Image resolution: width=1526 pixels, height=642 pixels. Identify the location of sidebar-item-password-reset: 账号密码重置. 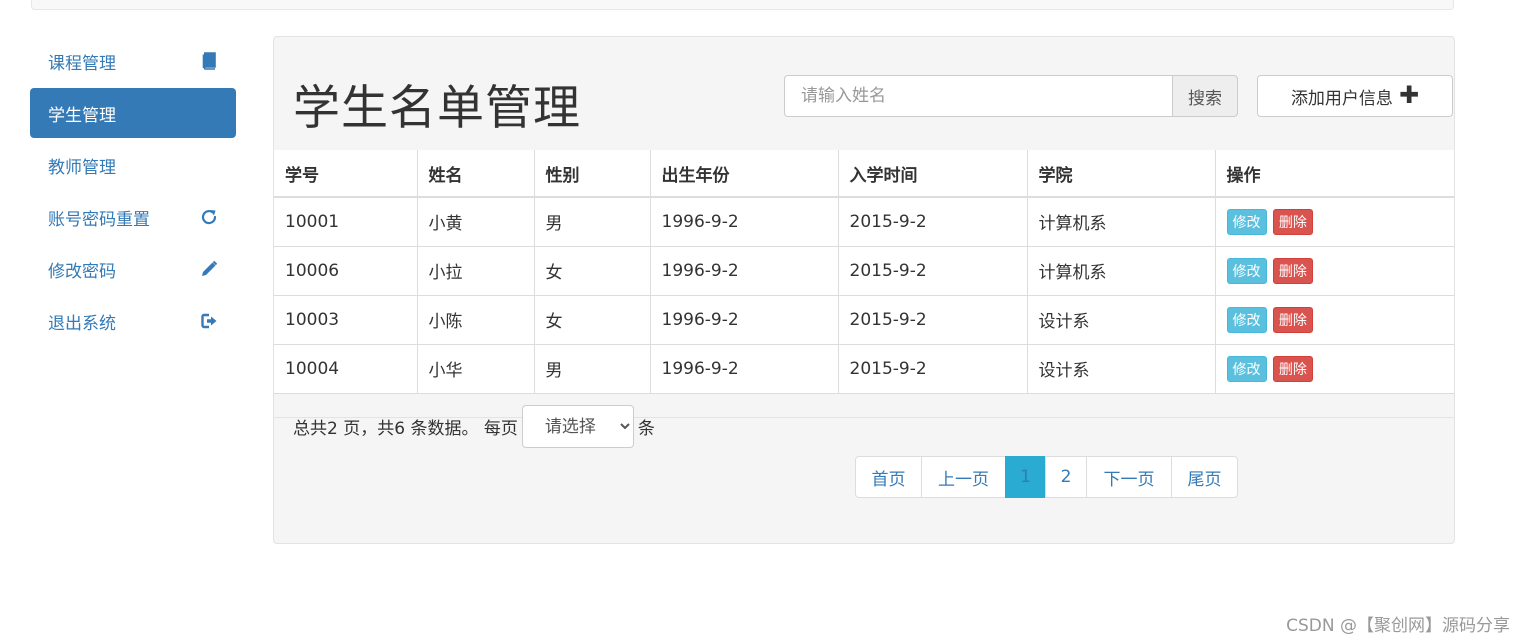
(133, 217).